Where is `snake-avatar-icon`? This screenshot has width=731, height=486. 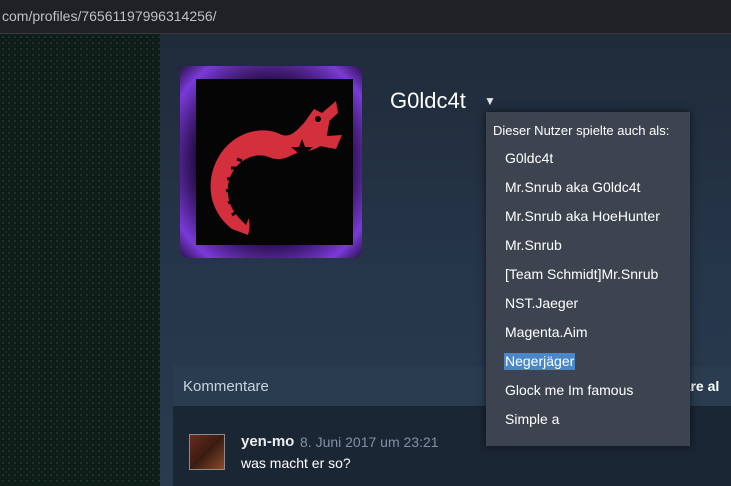
snake-avatar-icon is located at coordinates (274, 162).